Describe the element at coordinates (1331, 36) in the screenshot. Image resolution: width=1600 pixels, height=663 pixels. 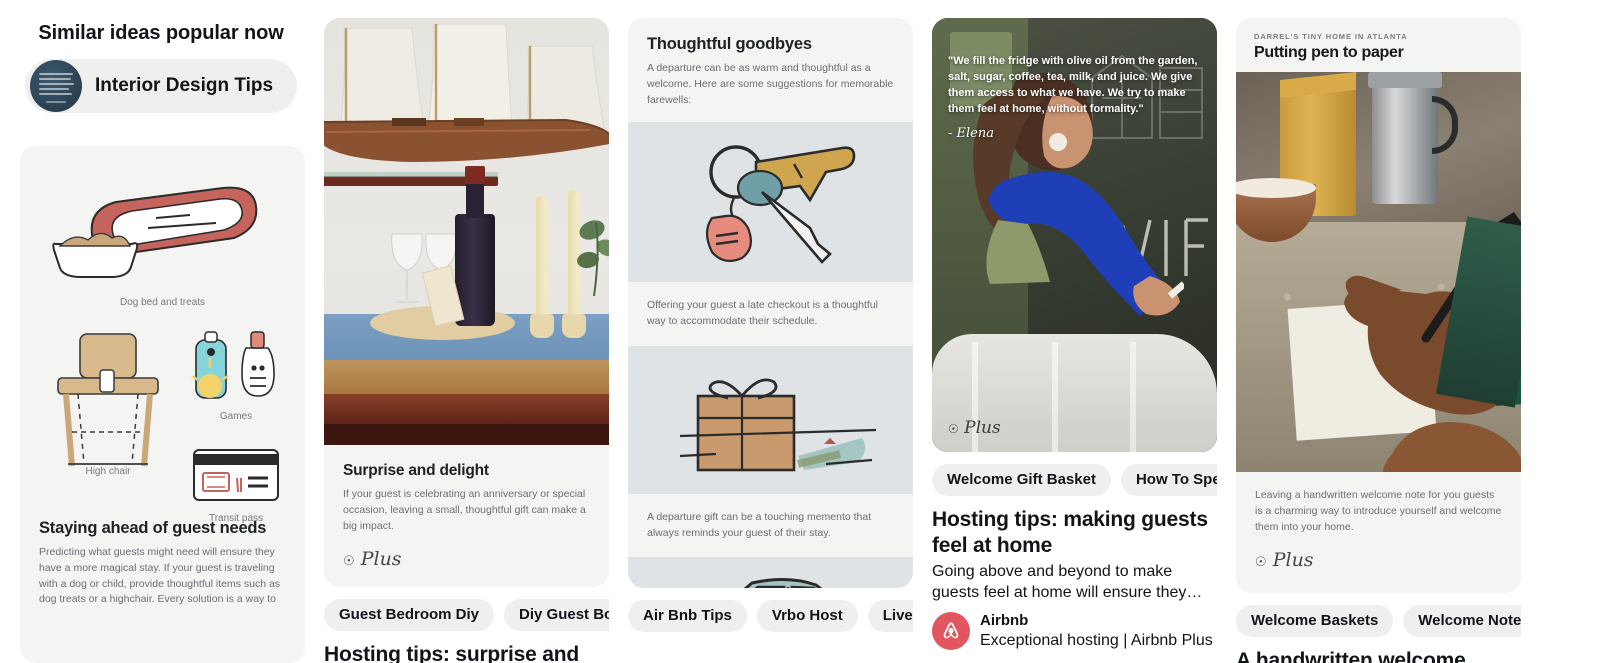
I see `guide-eyebrow: DARREL'S TINY HOME IN ATLANTA` at that location.